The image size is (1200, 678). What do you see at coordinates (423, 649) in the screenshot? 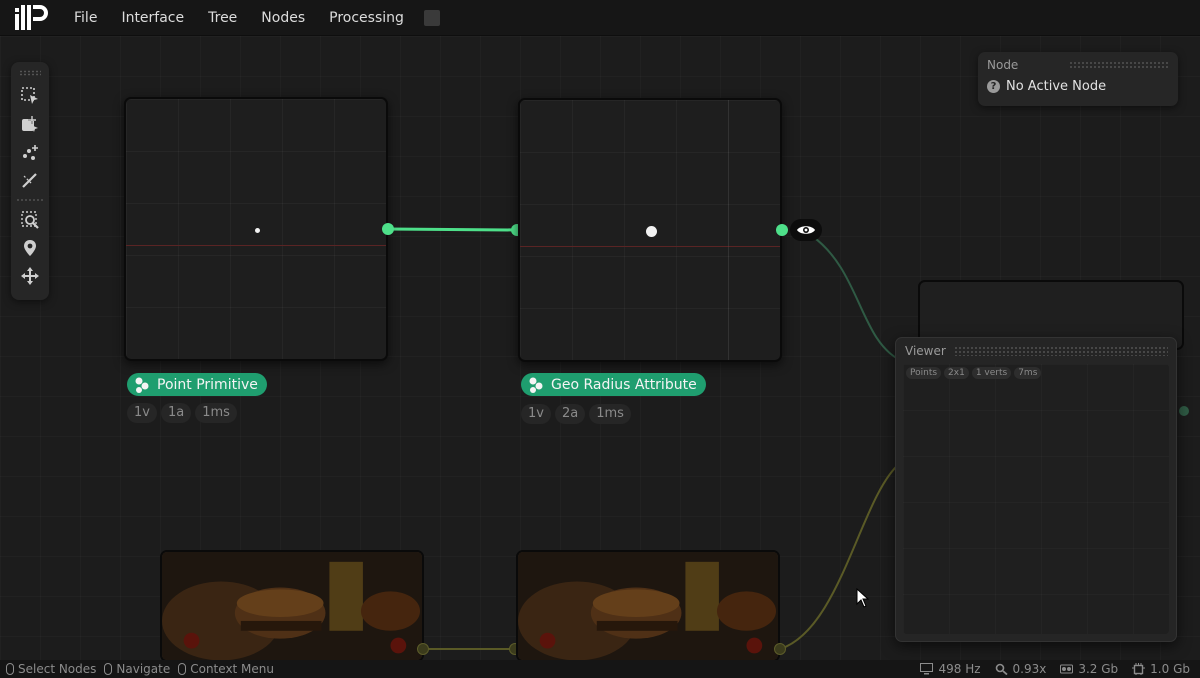
I see `image-node-1-output-socket` at bounding box center [423, 649].